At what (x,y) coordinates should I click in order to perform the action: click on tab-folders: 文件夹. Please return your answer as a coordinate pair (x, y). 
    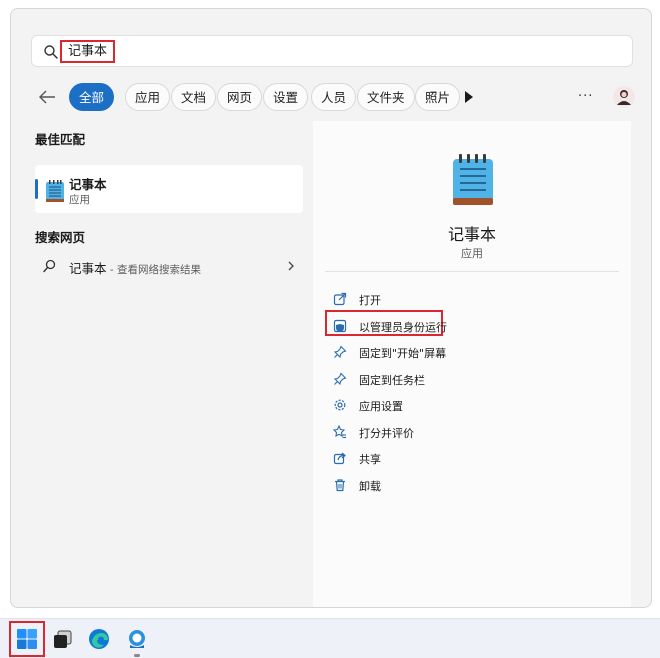
    Looking at the image, I should click on (386, 97).